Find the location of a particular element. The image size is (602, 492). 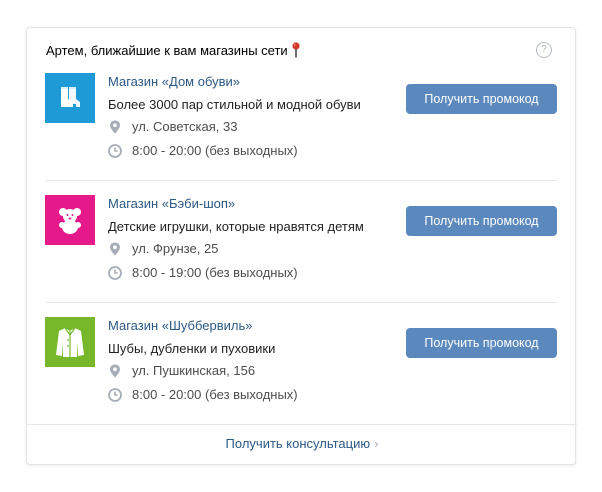

store-name: Магазин «Бэби-шоп» is located at coordinates (171, 203).